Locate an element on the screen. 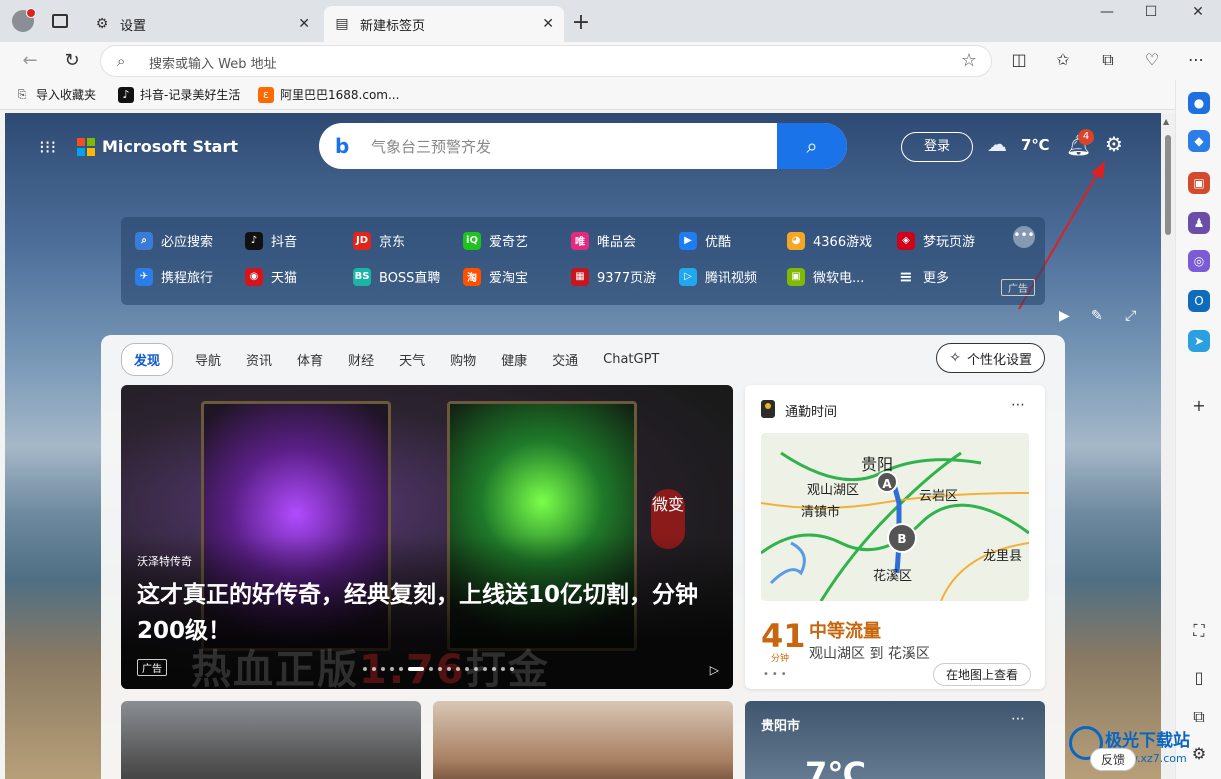 Image resolution: width=1221 pixels, height=779 pixels. quick-link: ▦ 9377页游 is located at coordinates (613, 276).